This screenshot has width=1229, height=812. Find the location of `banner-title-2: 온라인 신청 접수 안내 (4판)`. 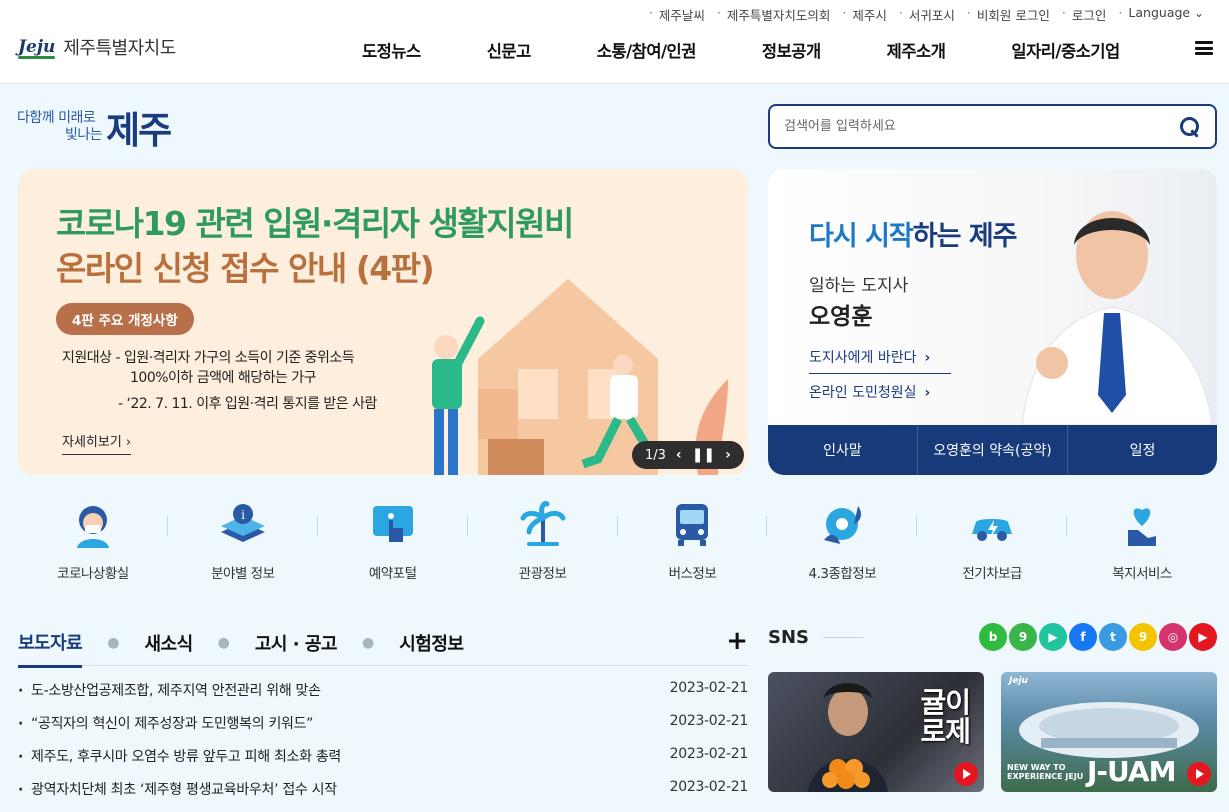

banner-title-2: 온라인 신청 접수 안내 (4판) is located at coordinates (245, 268).